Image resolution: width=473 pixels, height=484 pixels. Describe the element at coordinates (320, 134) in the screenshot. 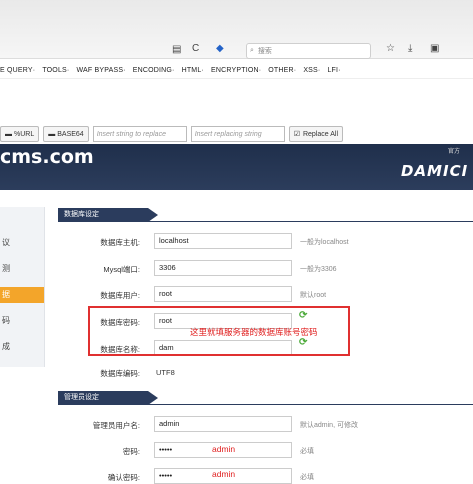

I see `replace-all-label: Replace All` at that location.